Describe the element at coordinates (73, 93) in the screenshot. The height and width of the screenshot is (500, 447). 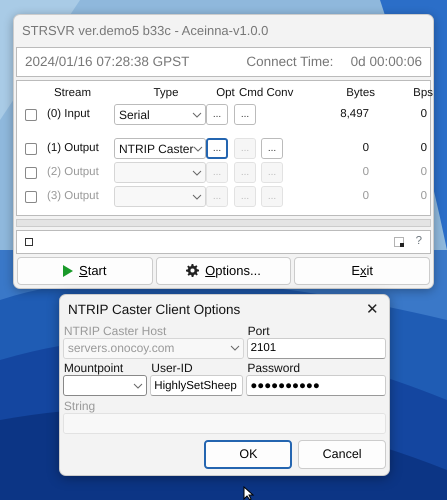
I see `column-header: Stream` at that location.